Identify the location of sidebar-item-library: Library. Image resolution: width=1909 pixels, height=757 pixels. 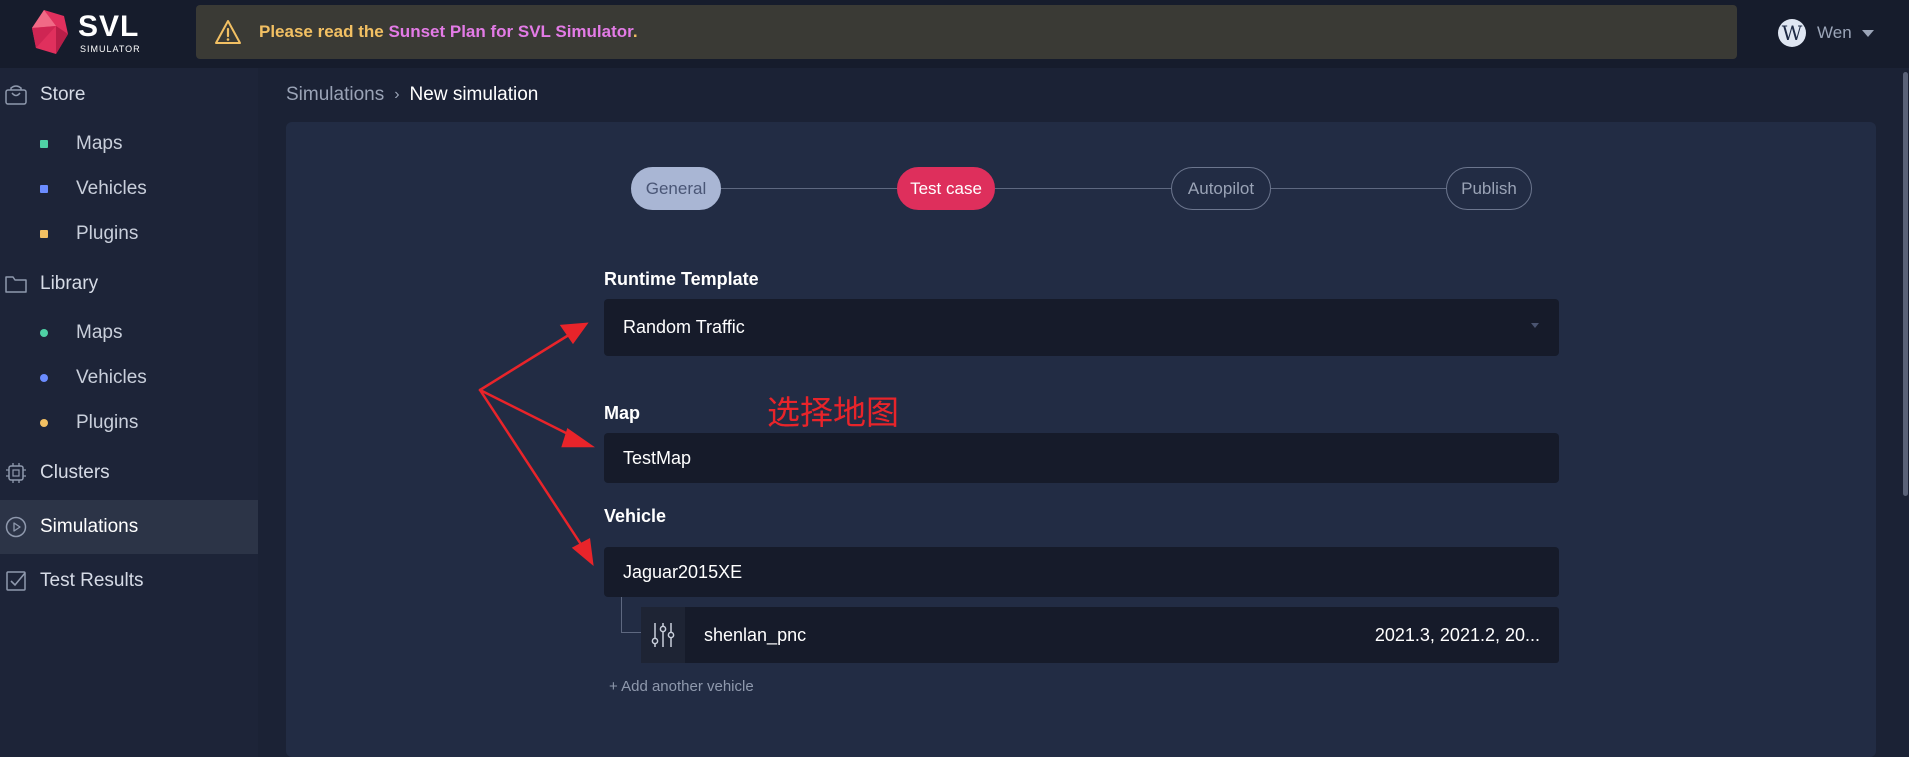
(129, 284).